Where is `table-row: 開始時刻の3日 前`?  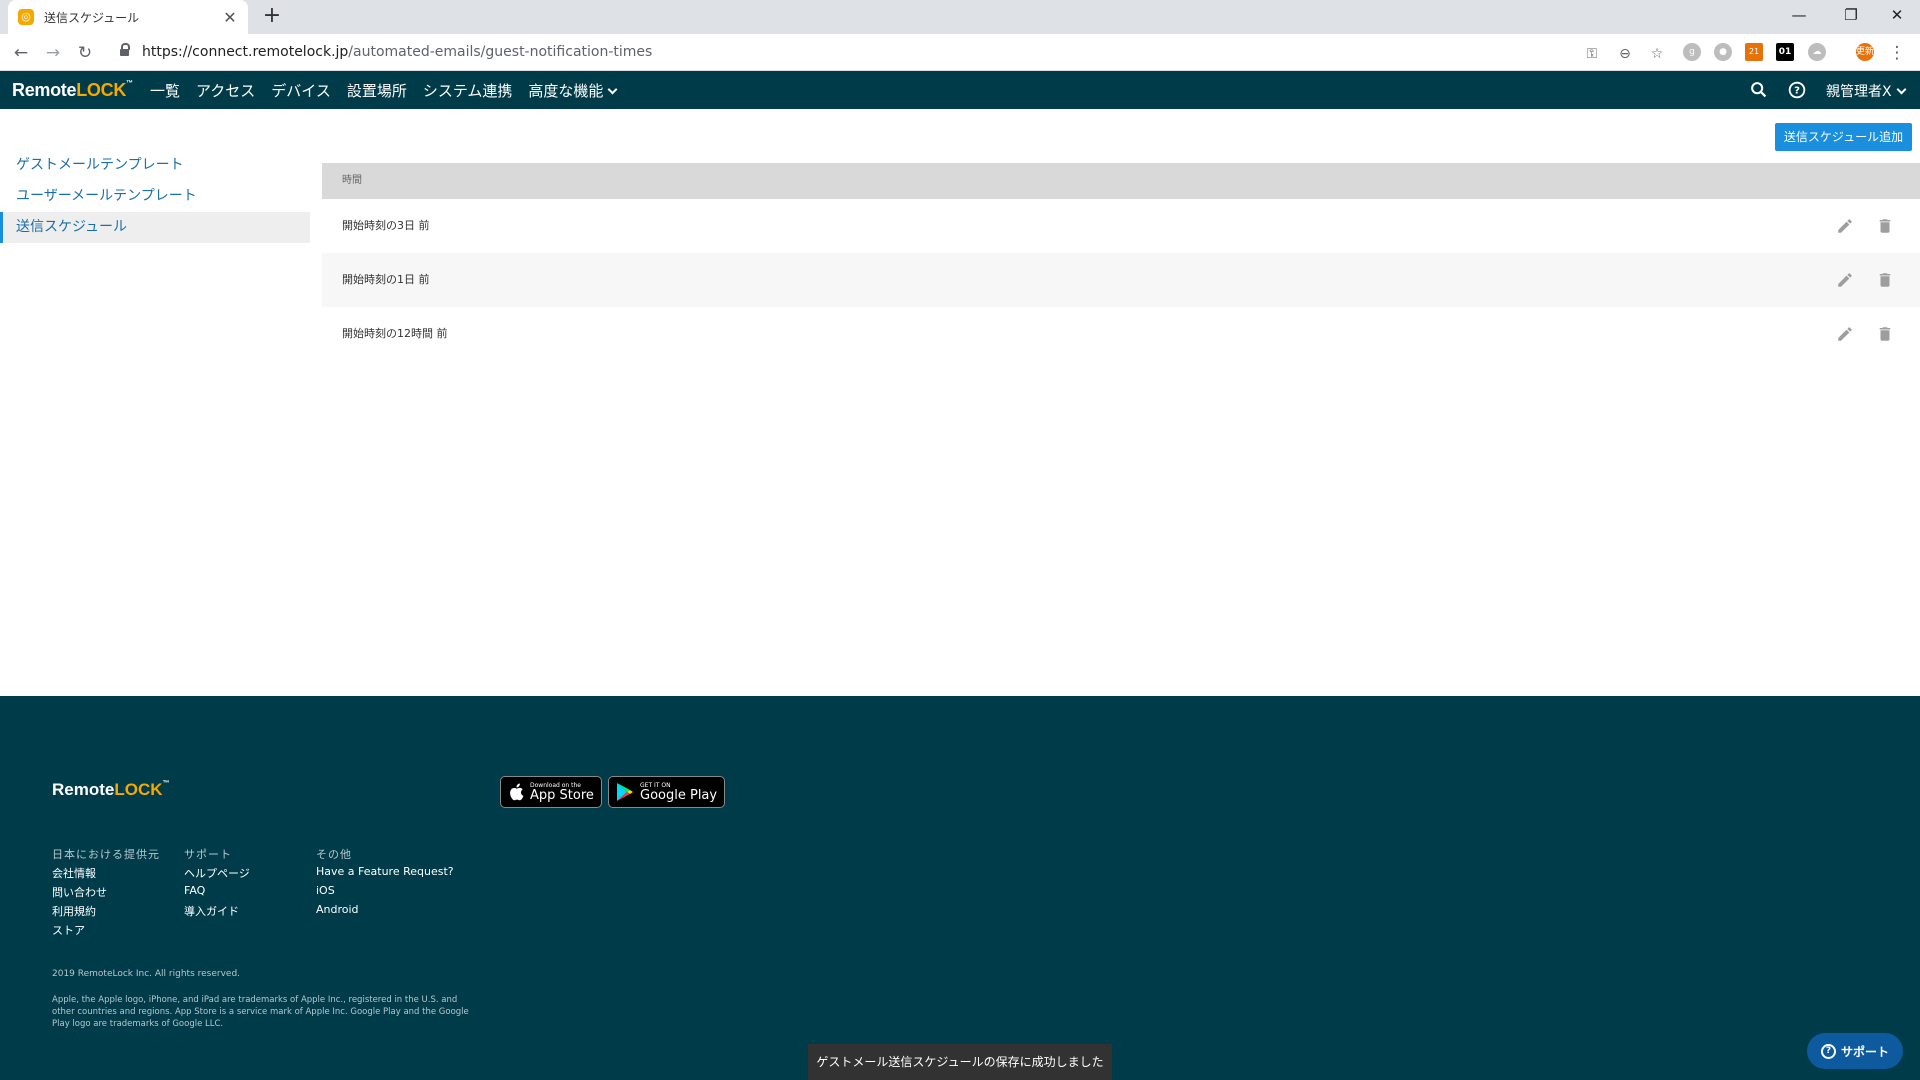 table-row: 開始時刻の3日 前 is located at coordinates (1121, 226).